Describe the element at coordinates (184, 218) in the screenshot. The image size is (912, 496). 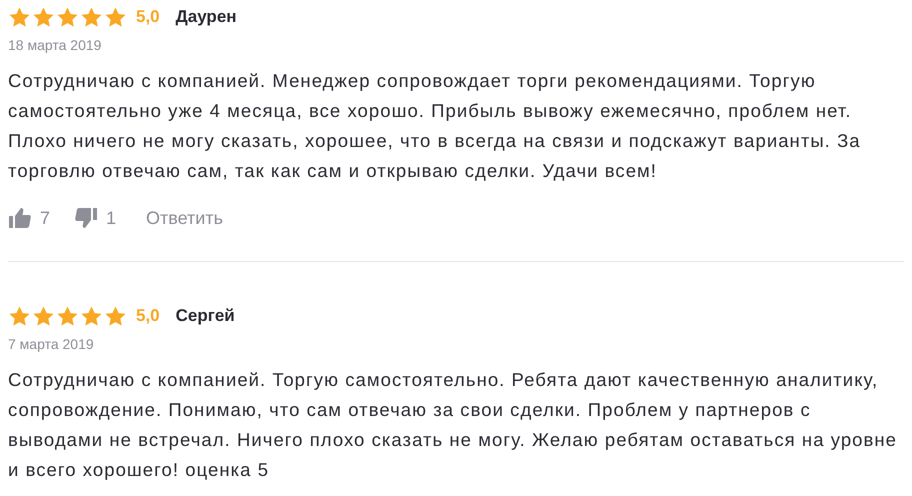
I see `reply-link: Ответить` at that location.